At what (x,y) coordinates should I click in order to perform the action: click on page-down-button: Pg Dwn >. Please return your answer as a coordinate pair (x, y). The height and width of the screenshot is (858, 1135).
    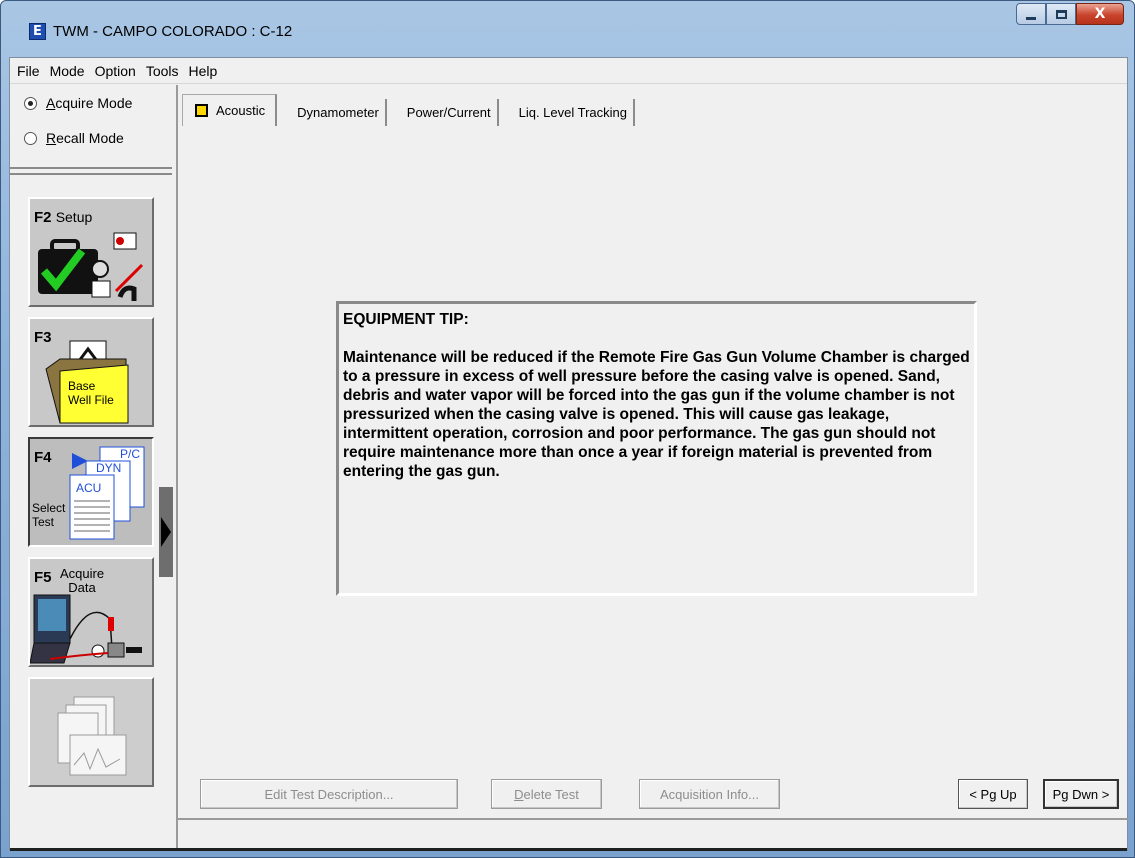
    Looking at the image, I should click on (1081, 794).